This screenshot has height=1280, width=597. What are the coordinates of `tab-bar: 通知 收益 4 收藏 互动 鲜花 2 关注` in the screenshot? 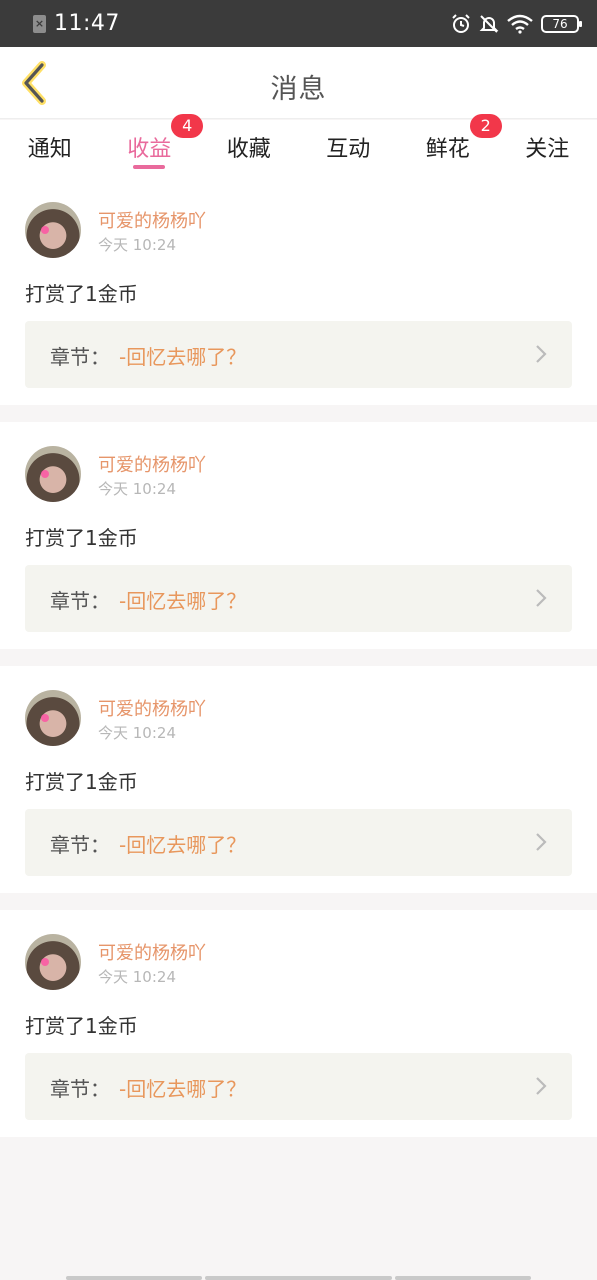 It's located at (298, 146).